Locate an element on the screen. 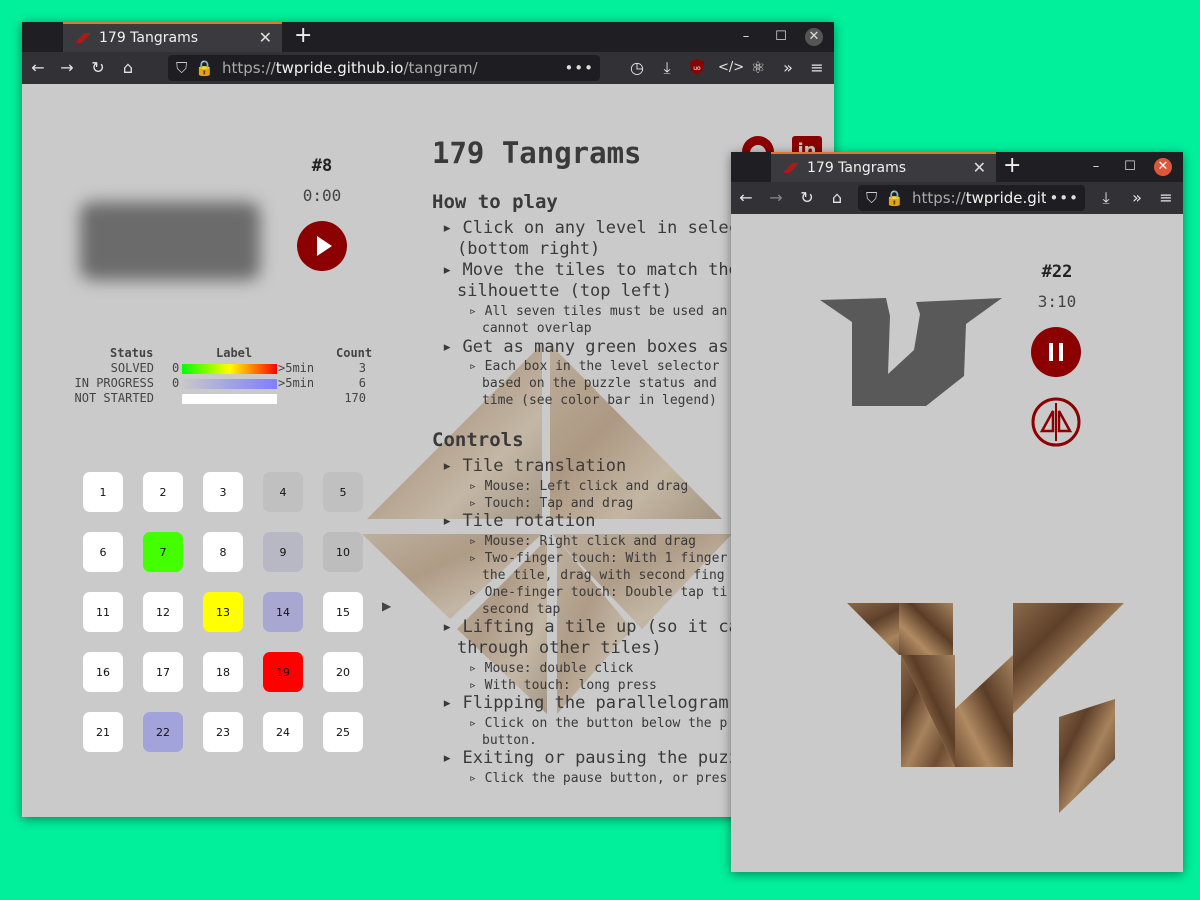 The width and height of the screenshot is (1200, 900). shield-icon: ⛉ is located at coordinates (182, 68).